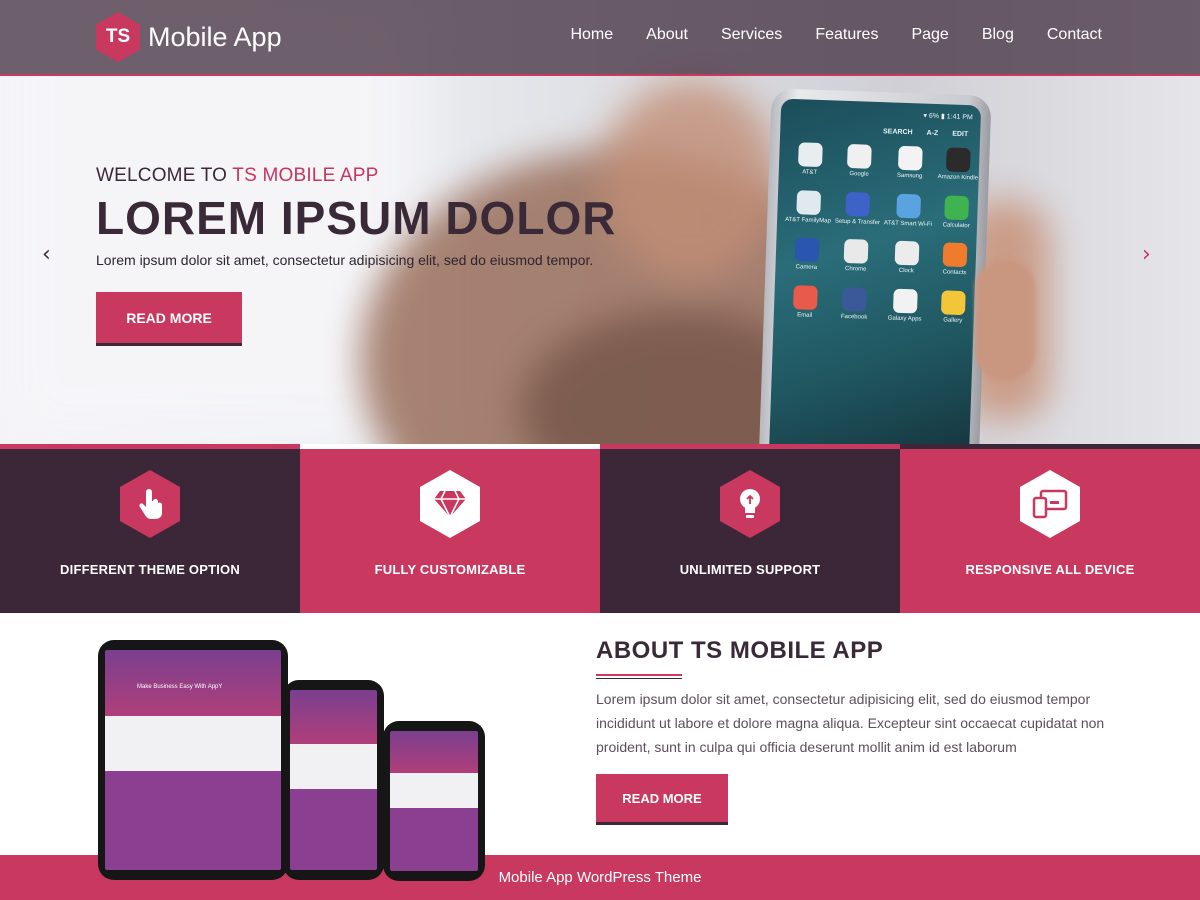  I want to click on phone-app-icon: Samsung, so click(909, 162).